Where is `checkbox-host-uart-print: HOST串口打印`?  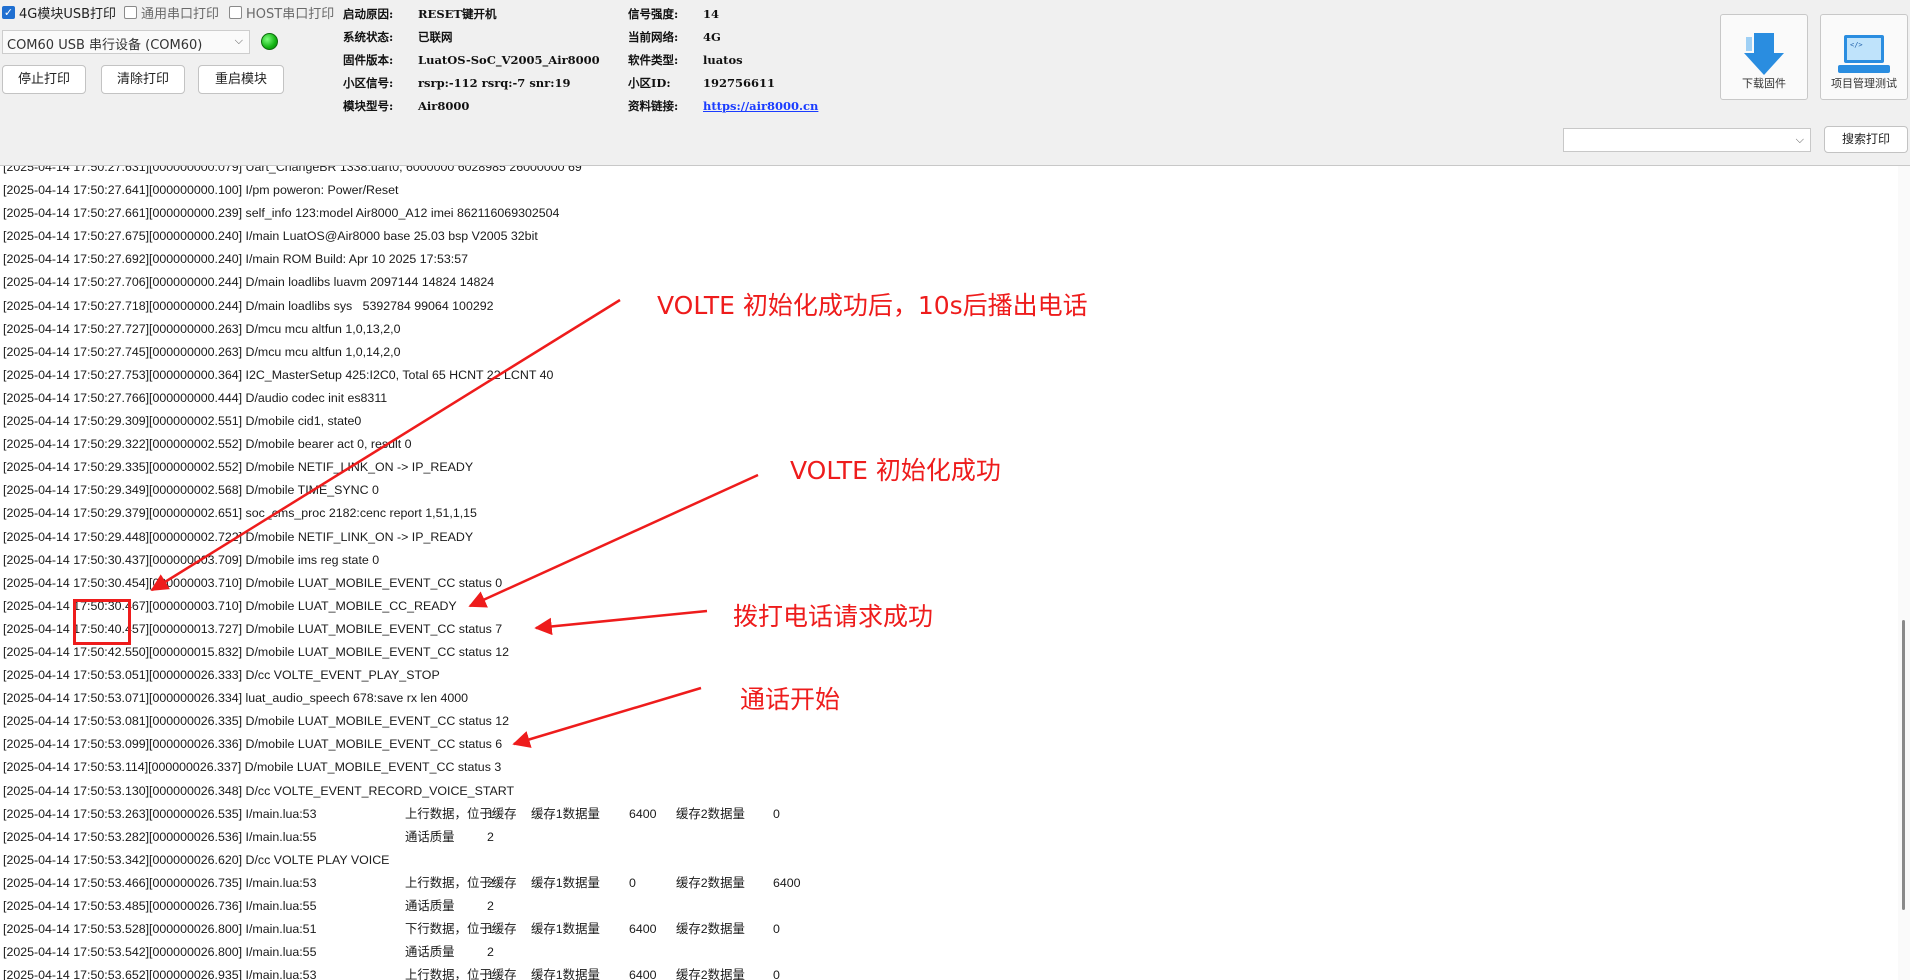 checkbox-host-uart-print: HOST串口打印 is located at coordinates (281, 12).